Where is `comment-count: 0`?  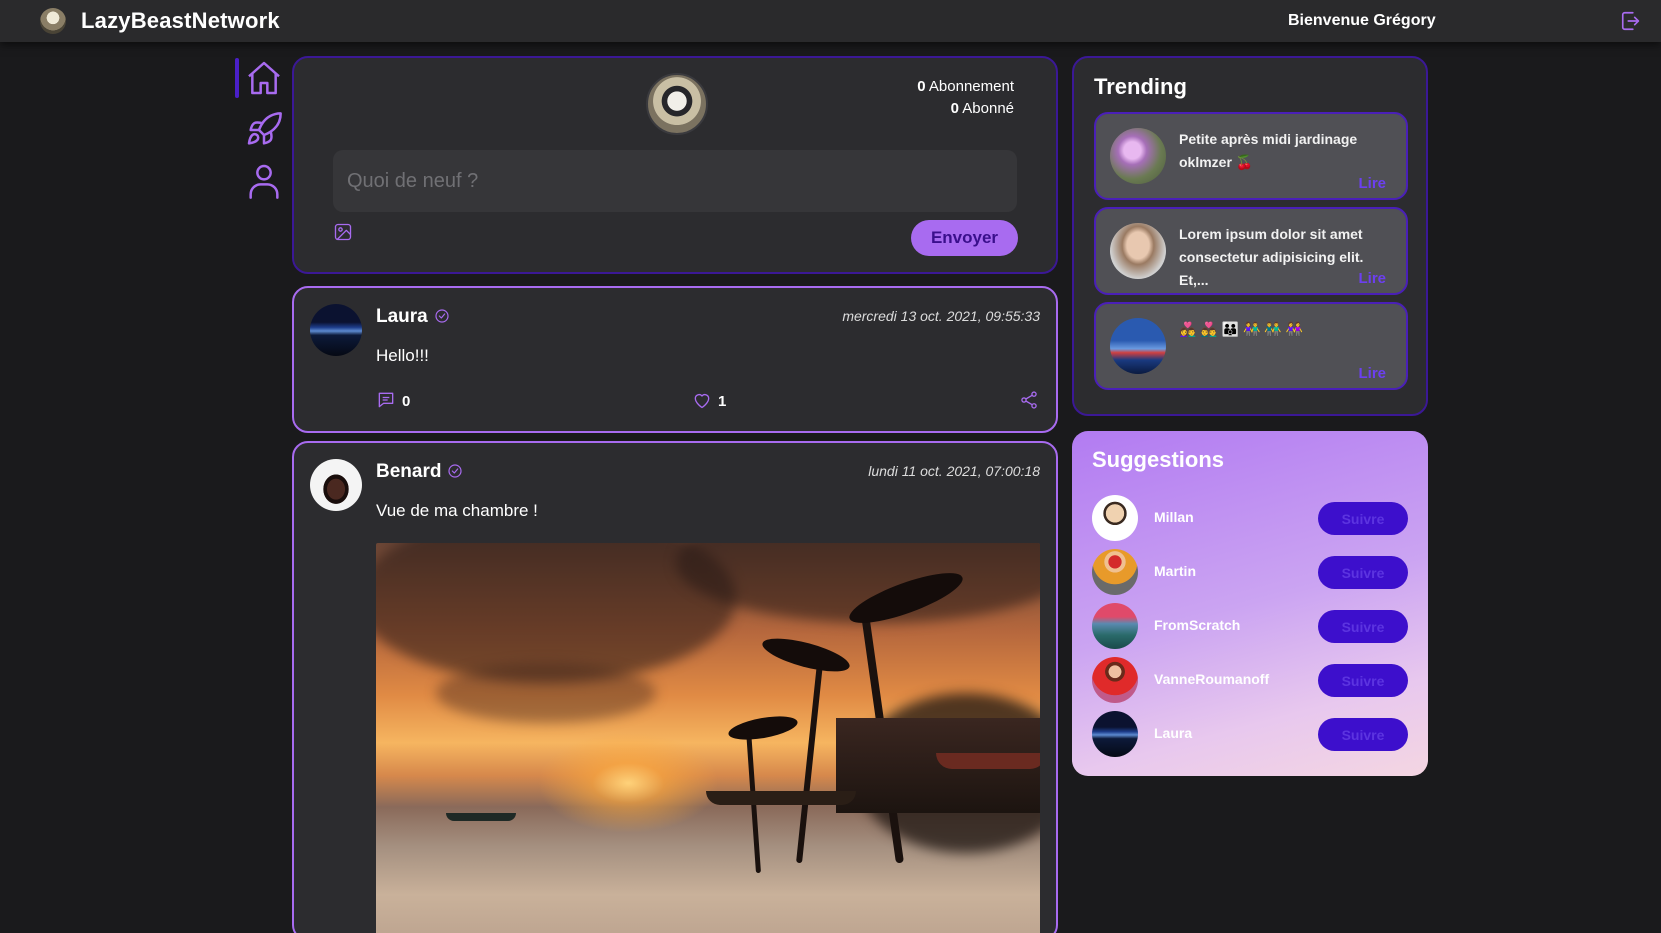
comment-count: 0 is located at coordinates (406, 401).